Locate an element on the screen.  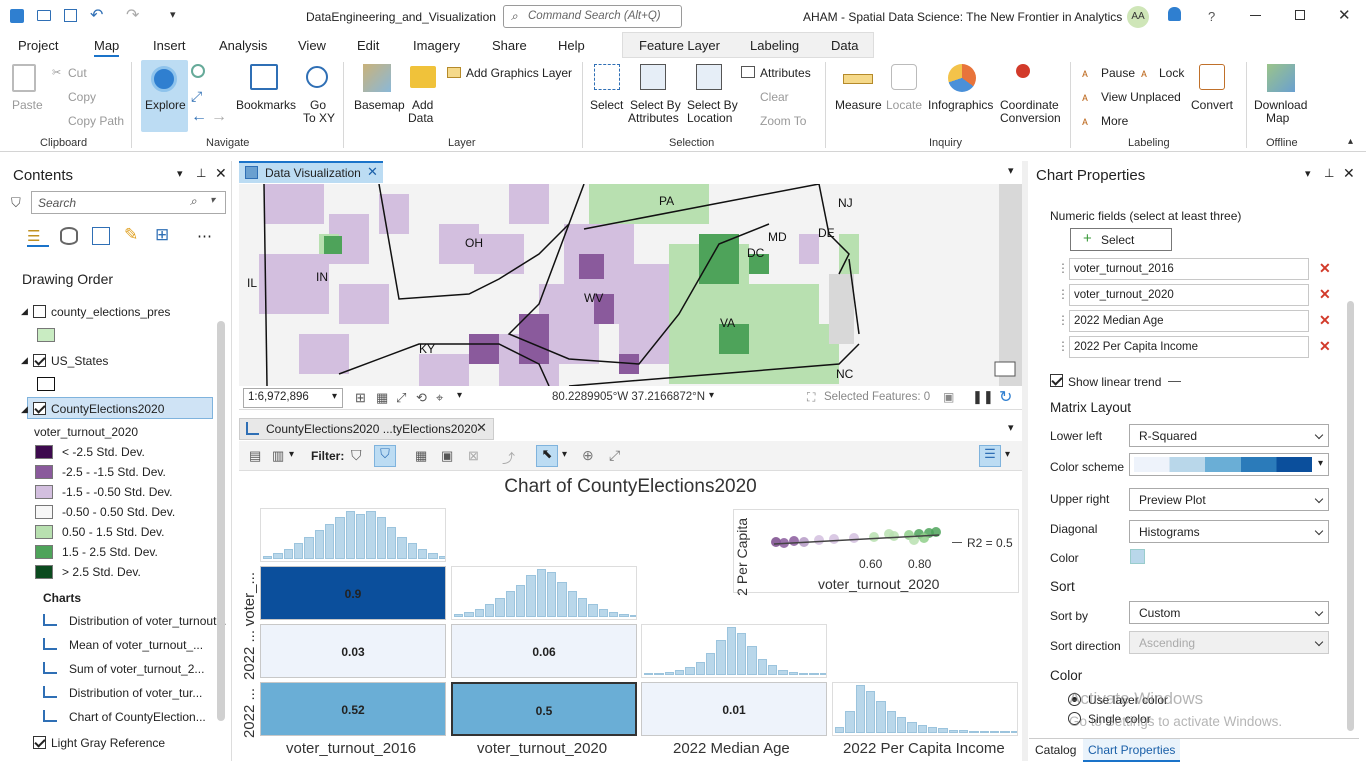
tab-map: Map is located at coordinates (107, 47).